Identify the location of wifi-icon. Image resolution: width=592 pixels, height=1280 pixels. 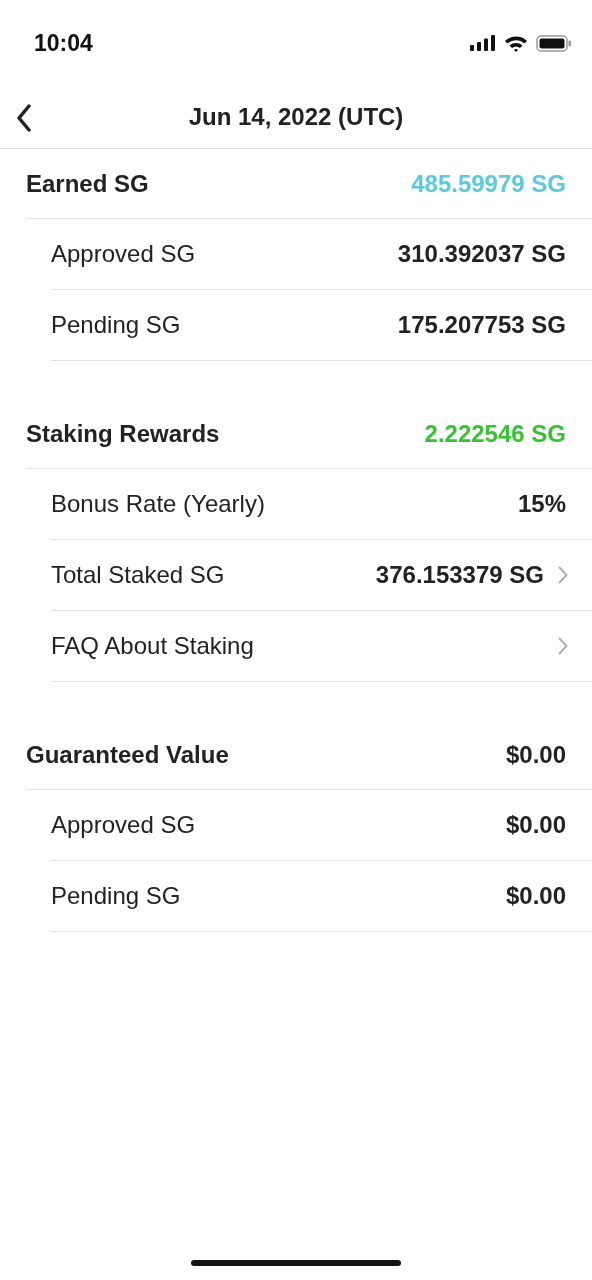
(516, 43).